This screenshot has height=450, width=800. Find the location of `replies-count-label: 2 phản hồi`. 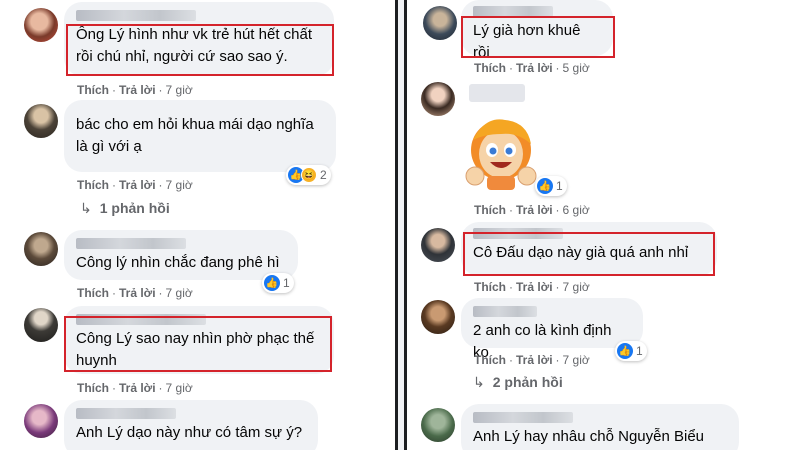

replies-count-label: 2 phản hồi is located at coordinates (527, 382).